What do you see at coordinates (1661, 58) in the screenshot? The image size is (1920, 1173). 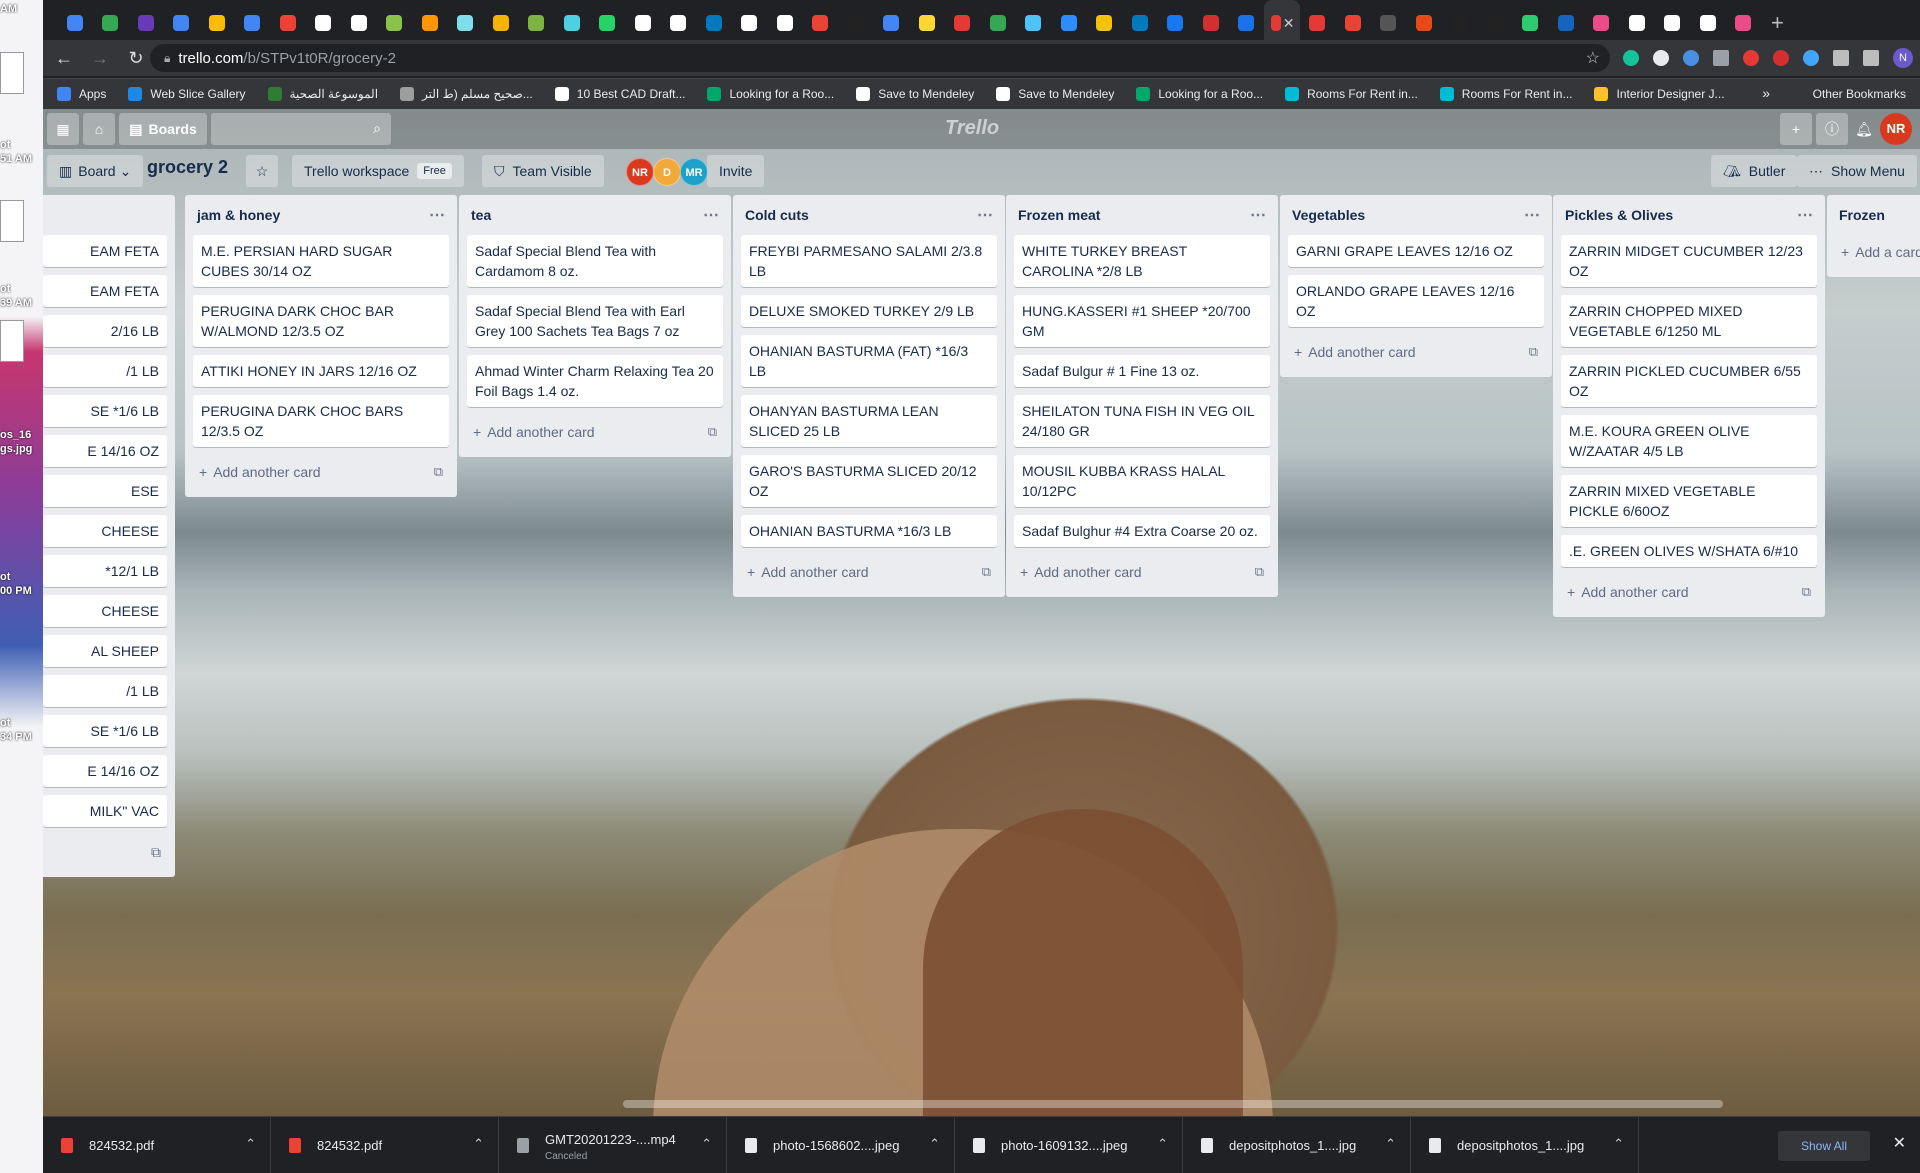 I see `play-icon` at bounding box center [1661, 58].